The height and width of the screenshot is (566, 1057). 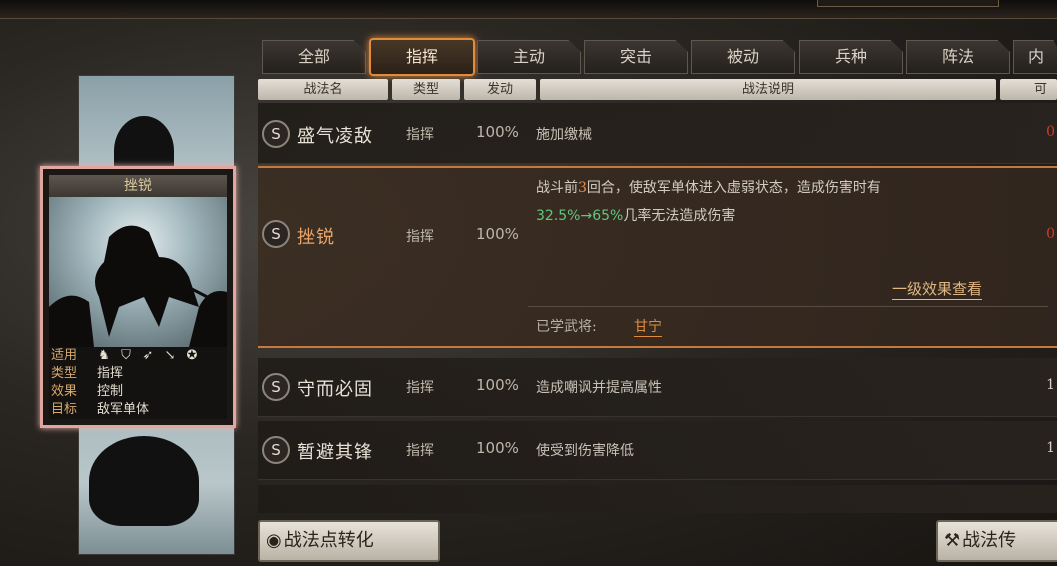 I want to click on learned-general-label: 已学武将:, so click(x=566, y=327).